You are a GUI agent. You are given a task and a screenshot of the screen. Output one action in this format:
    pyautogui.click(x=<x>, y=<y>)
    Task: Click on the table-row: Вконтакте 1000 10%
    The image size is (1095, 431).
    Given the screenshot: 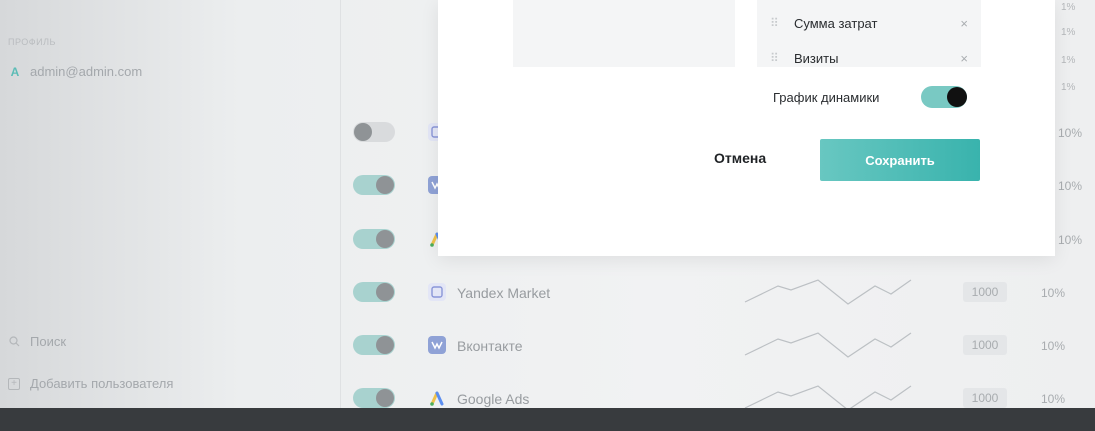 What is the action you would take?
    pyautogui.click(x=724, y=346)
    